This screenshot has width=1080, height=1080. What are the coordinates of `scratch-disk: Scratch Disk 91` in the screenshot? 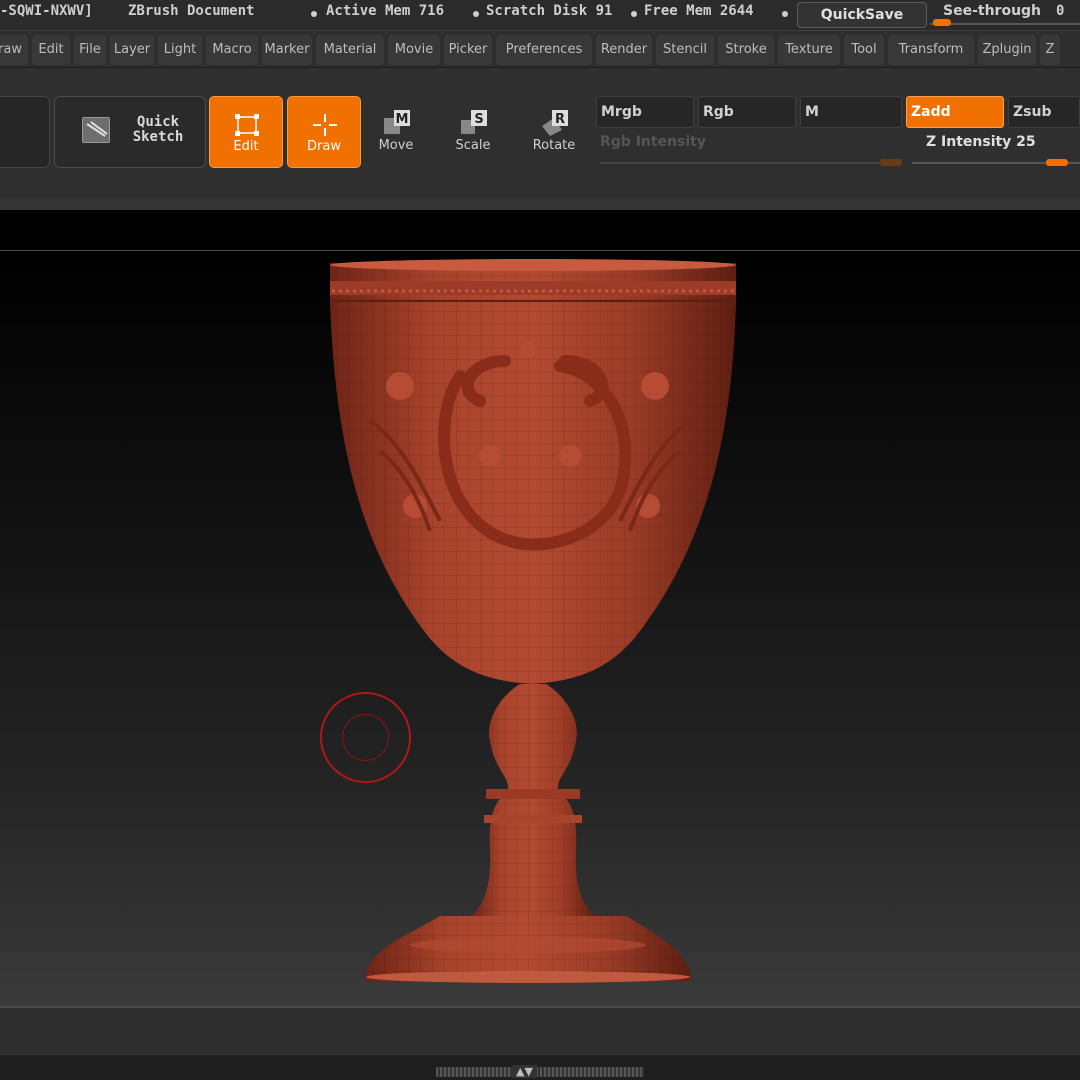 It's located at (549, 11).